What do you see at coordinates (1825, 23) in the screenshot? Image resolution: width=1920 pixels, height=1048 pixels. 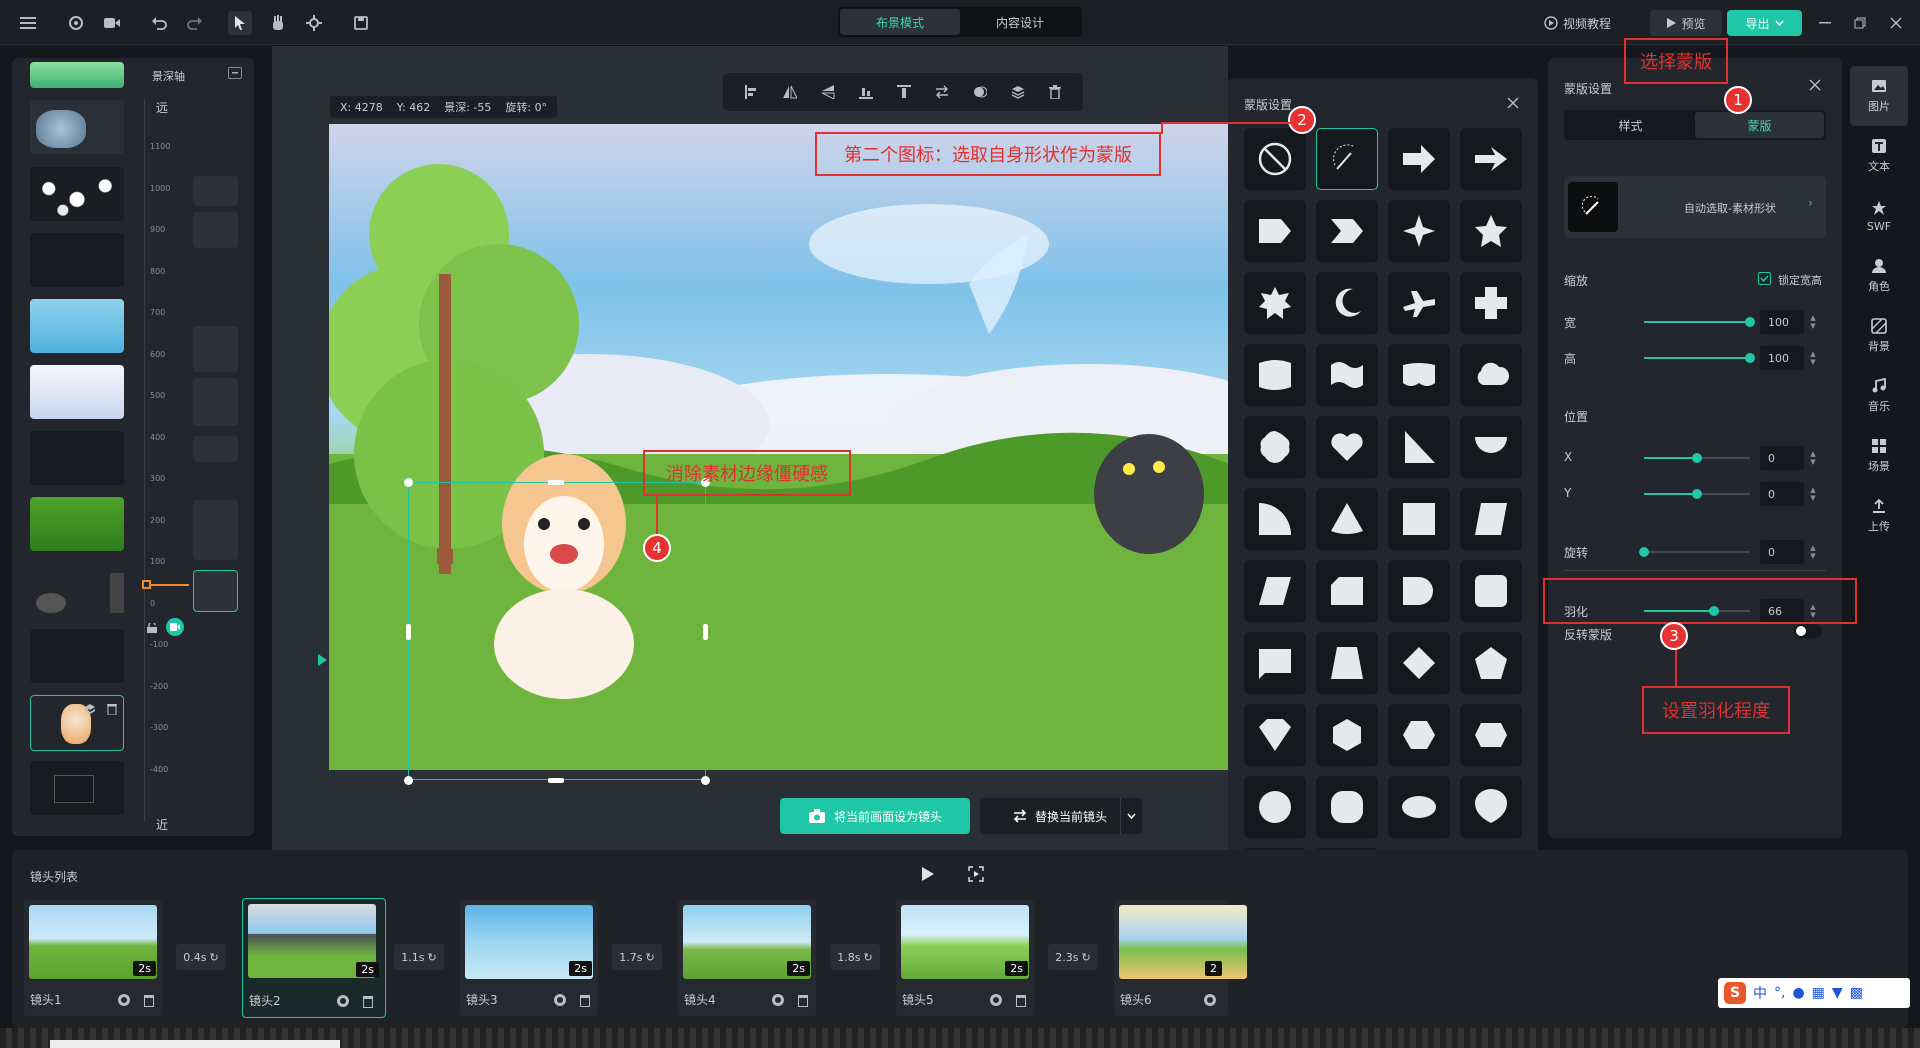 I see `minimize-icon` at bounding box center [1825, 23].